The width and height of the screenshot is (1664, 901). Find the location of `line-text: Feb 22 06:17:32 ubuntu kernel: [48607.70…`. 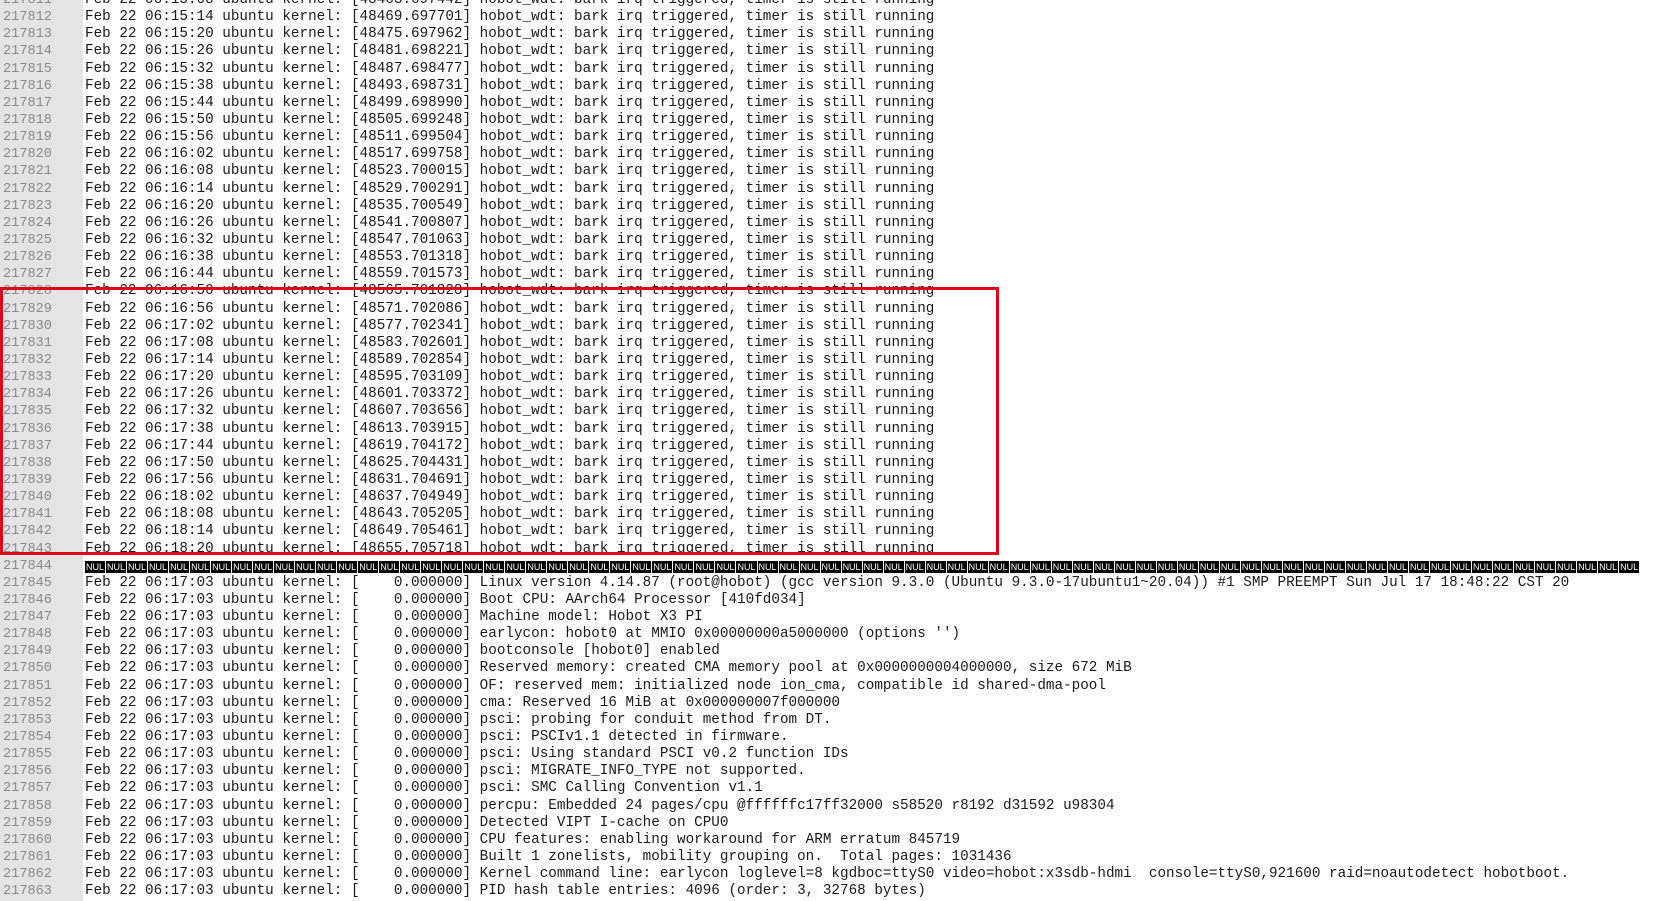

line-text: Feb 22 06:17:32 ubuntu kernel: [48607.70… is located at coordinates (510, 411).